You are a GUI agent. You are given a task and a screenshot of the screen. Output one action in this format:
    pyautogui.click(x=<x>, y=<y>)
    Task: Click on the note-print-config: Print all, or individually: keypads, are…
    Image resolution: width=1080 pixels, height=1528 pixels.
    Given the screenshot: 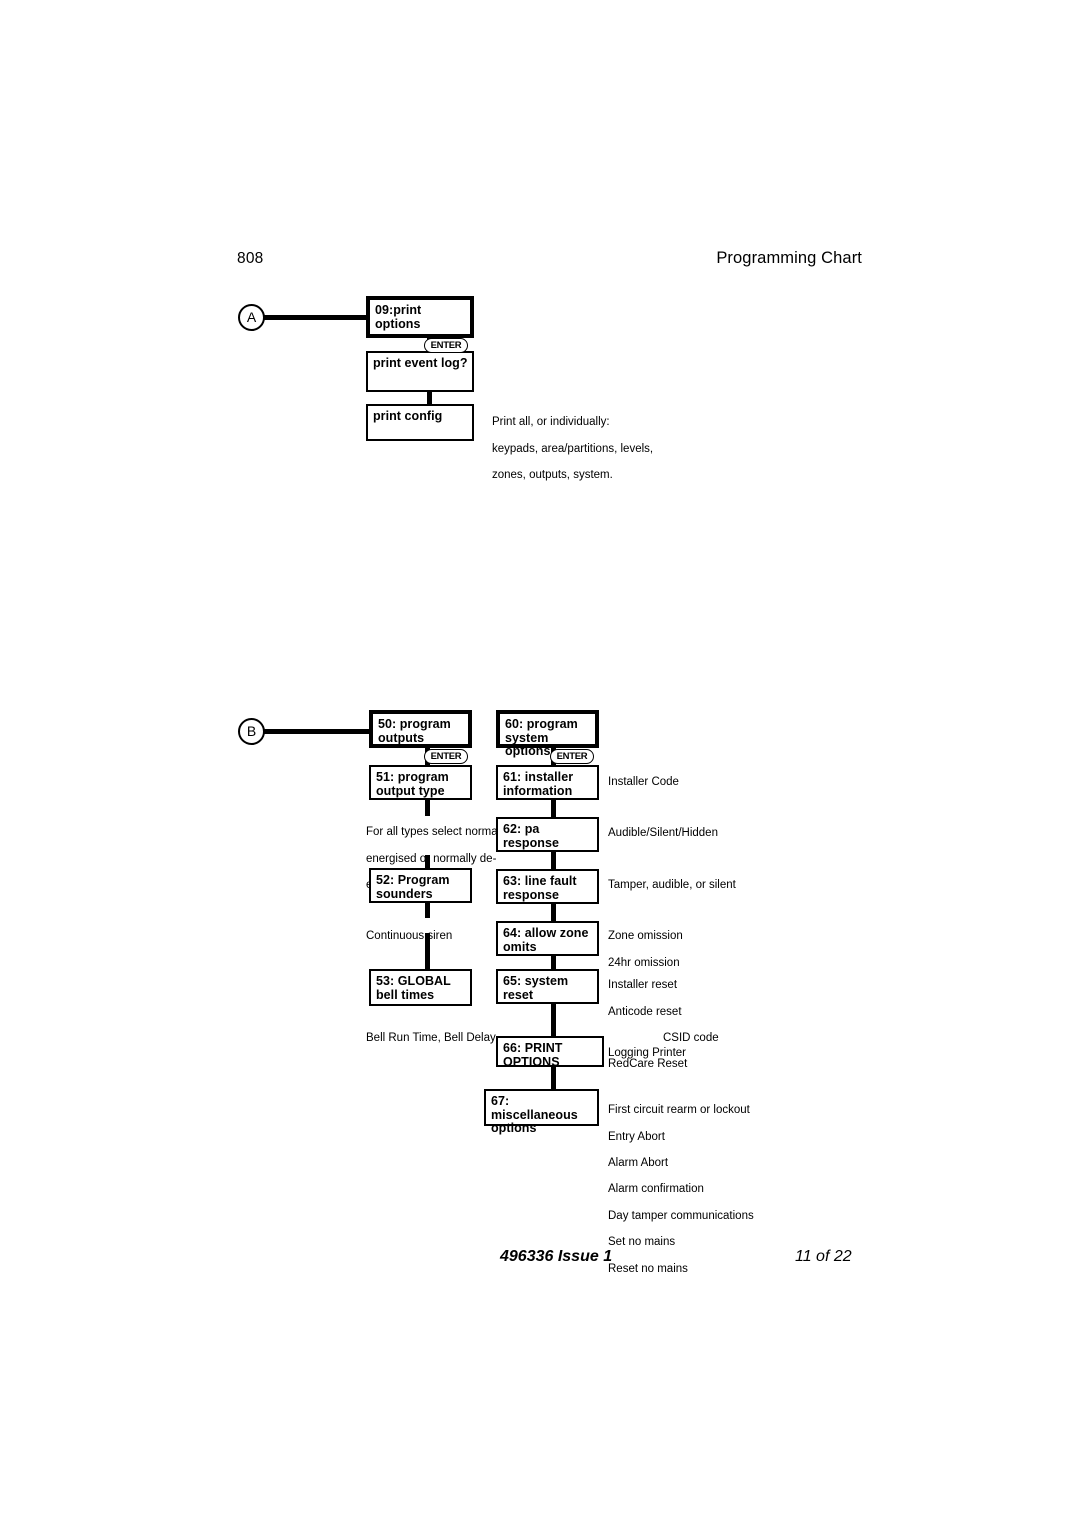 What is the action you would take?
    pyautogui.click(x=582, y=449)
    